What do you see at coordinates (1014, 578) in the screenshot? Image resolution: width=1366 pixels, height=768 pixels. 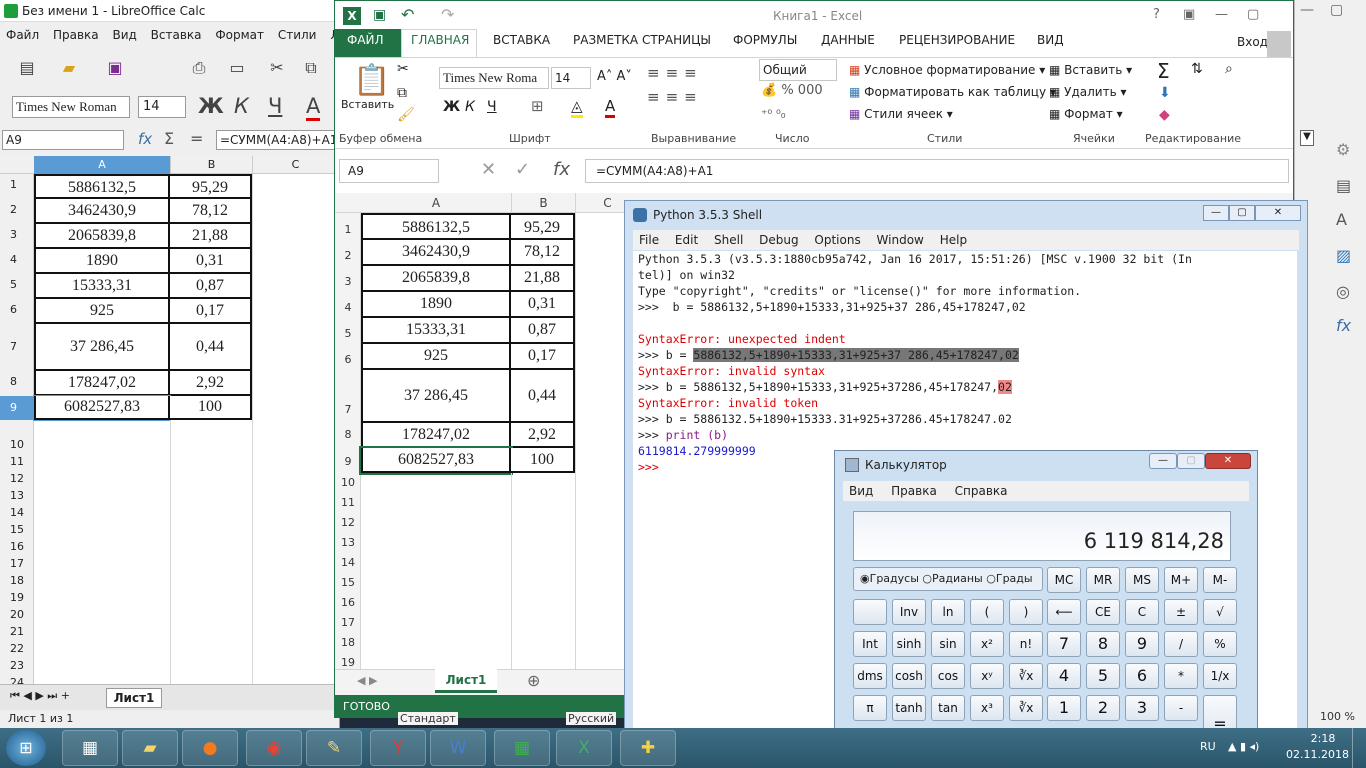 I see `mode-grads: Грады` at bounding box center [1014, 578].